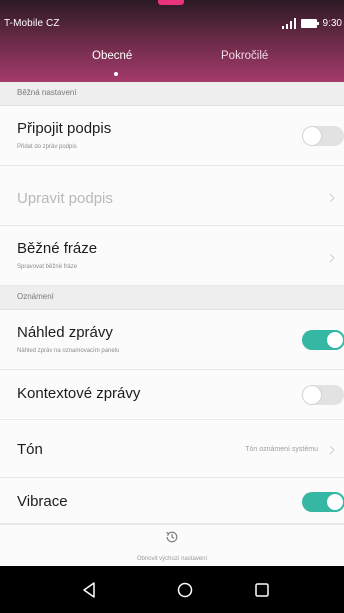 This screenshot has height=613, width=344. What do you see at coordinates (172, 395) in the screenshot?
I see `setting-context-messages: Kontextové zprávy` at bounding box center [172, 395].